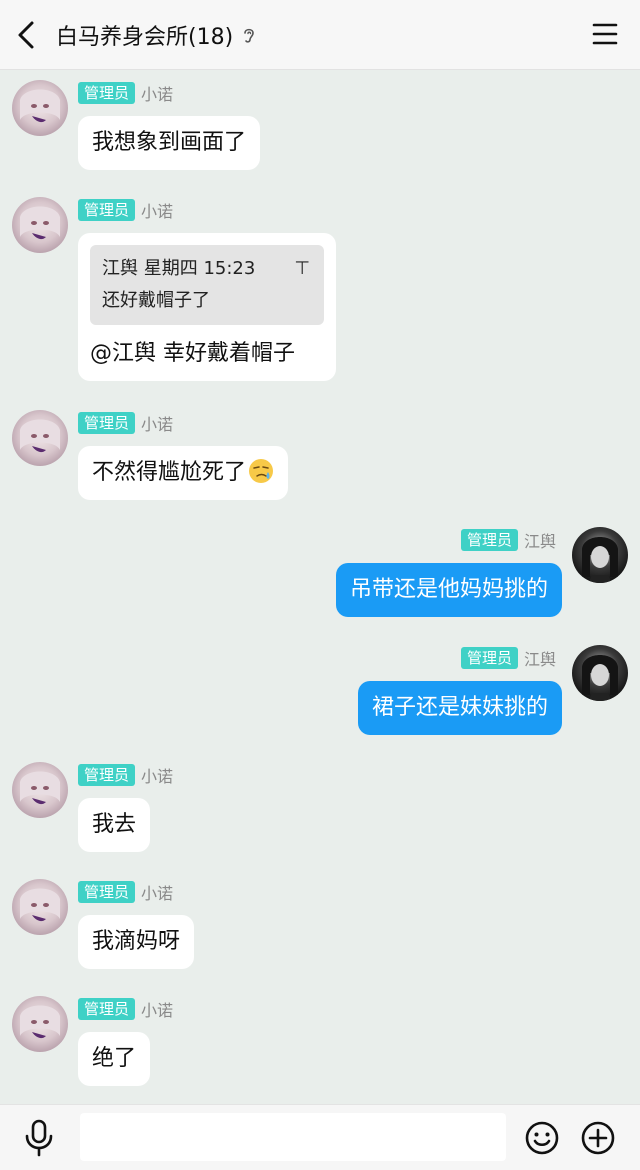  I want to click on message-text: 绝了, so click(114, 1058).